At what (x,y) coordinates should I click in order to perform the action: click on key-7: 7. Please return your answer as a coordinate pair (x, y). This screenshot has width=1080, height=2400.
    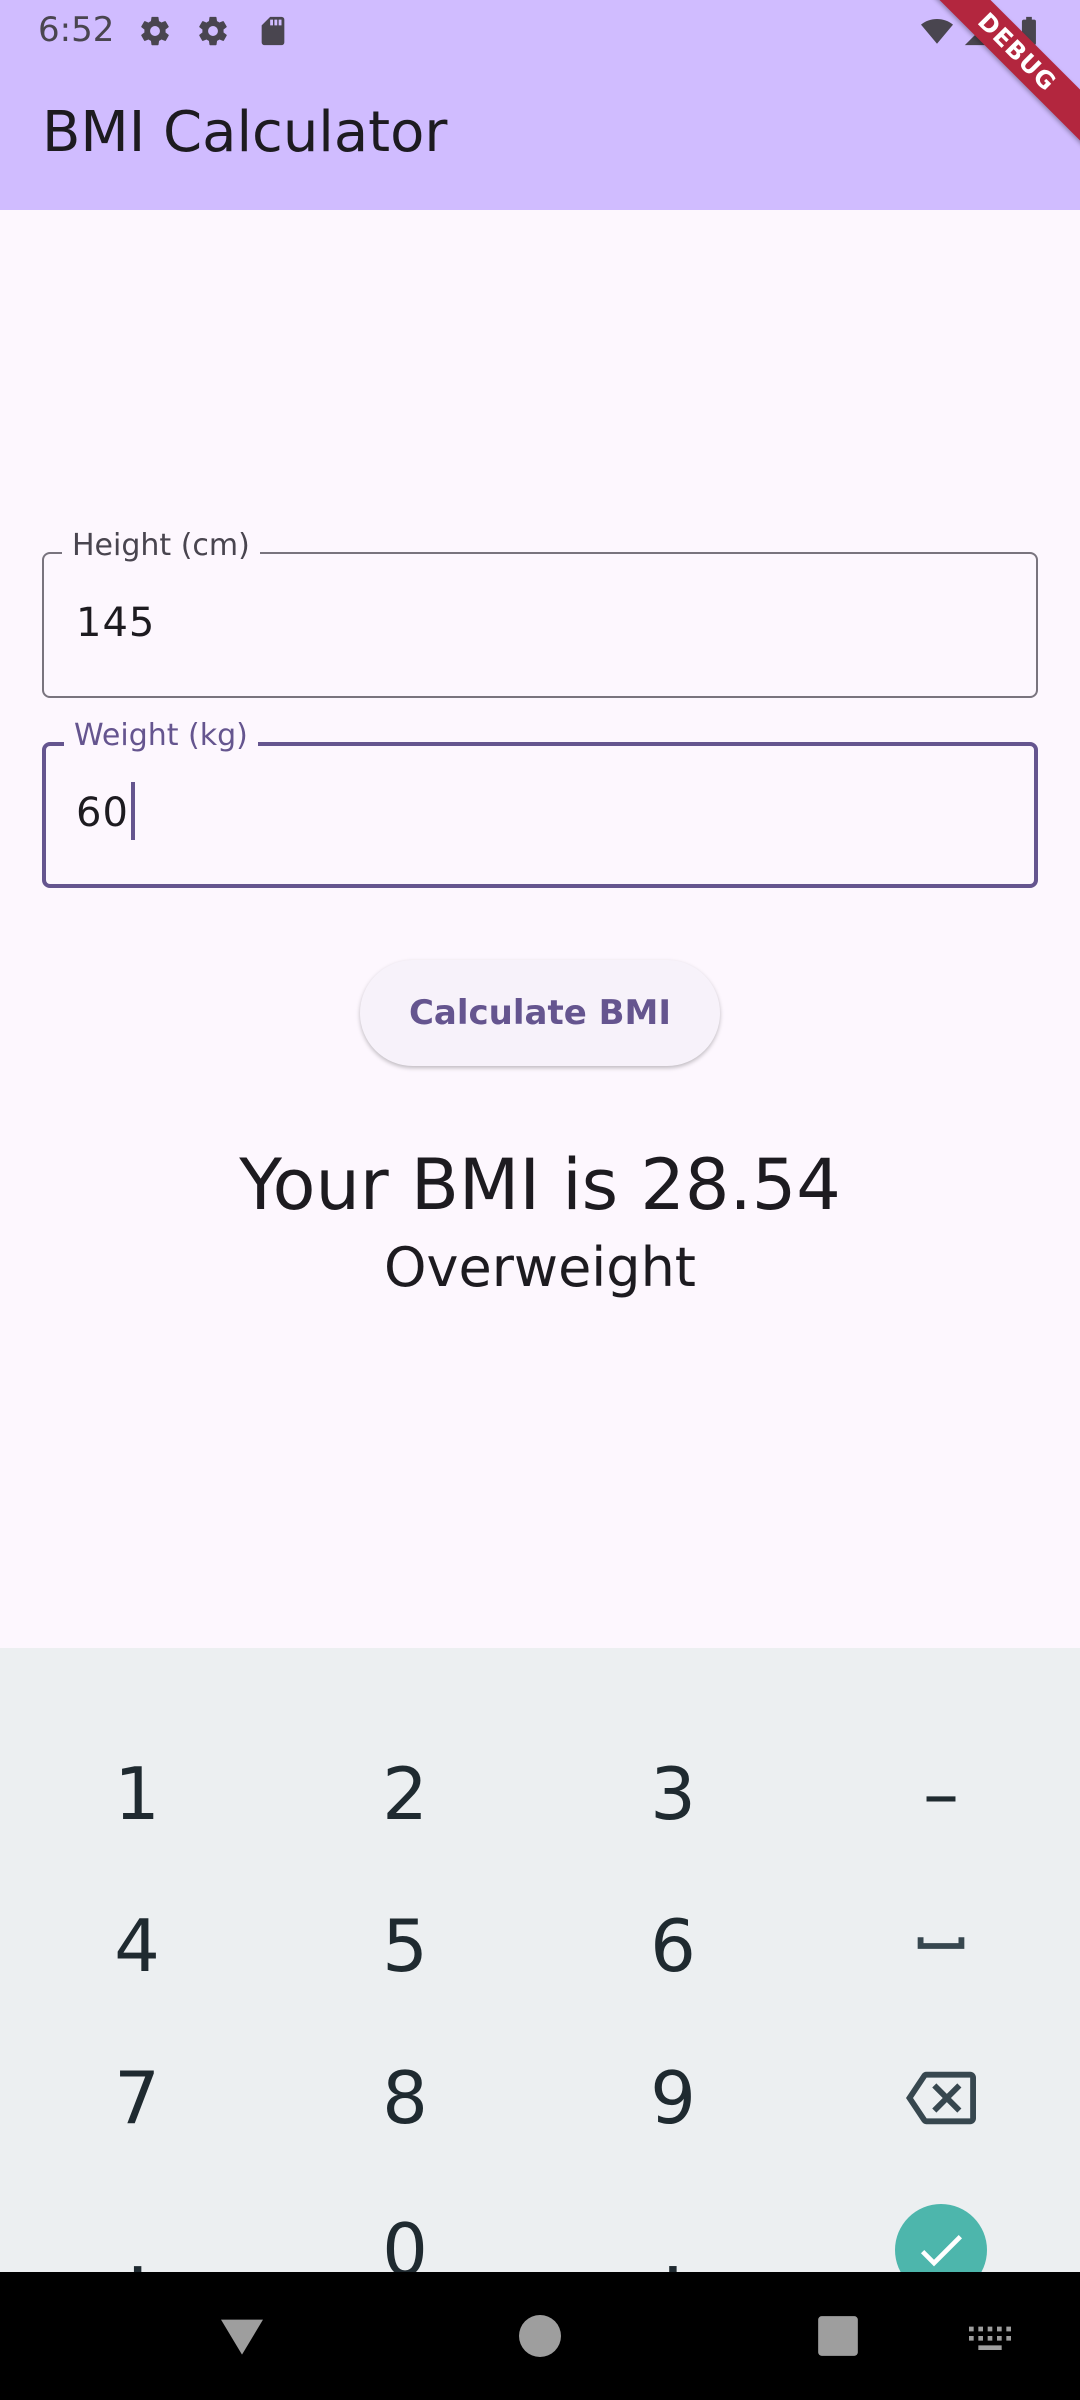
    Looking at the image, I should click on (137, 2098).